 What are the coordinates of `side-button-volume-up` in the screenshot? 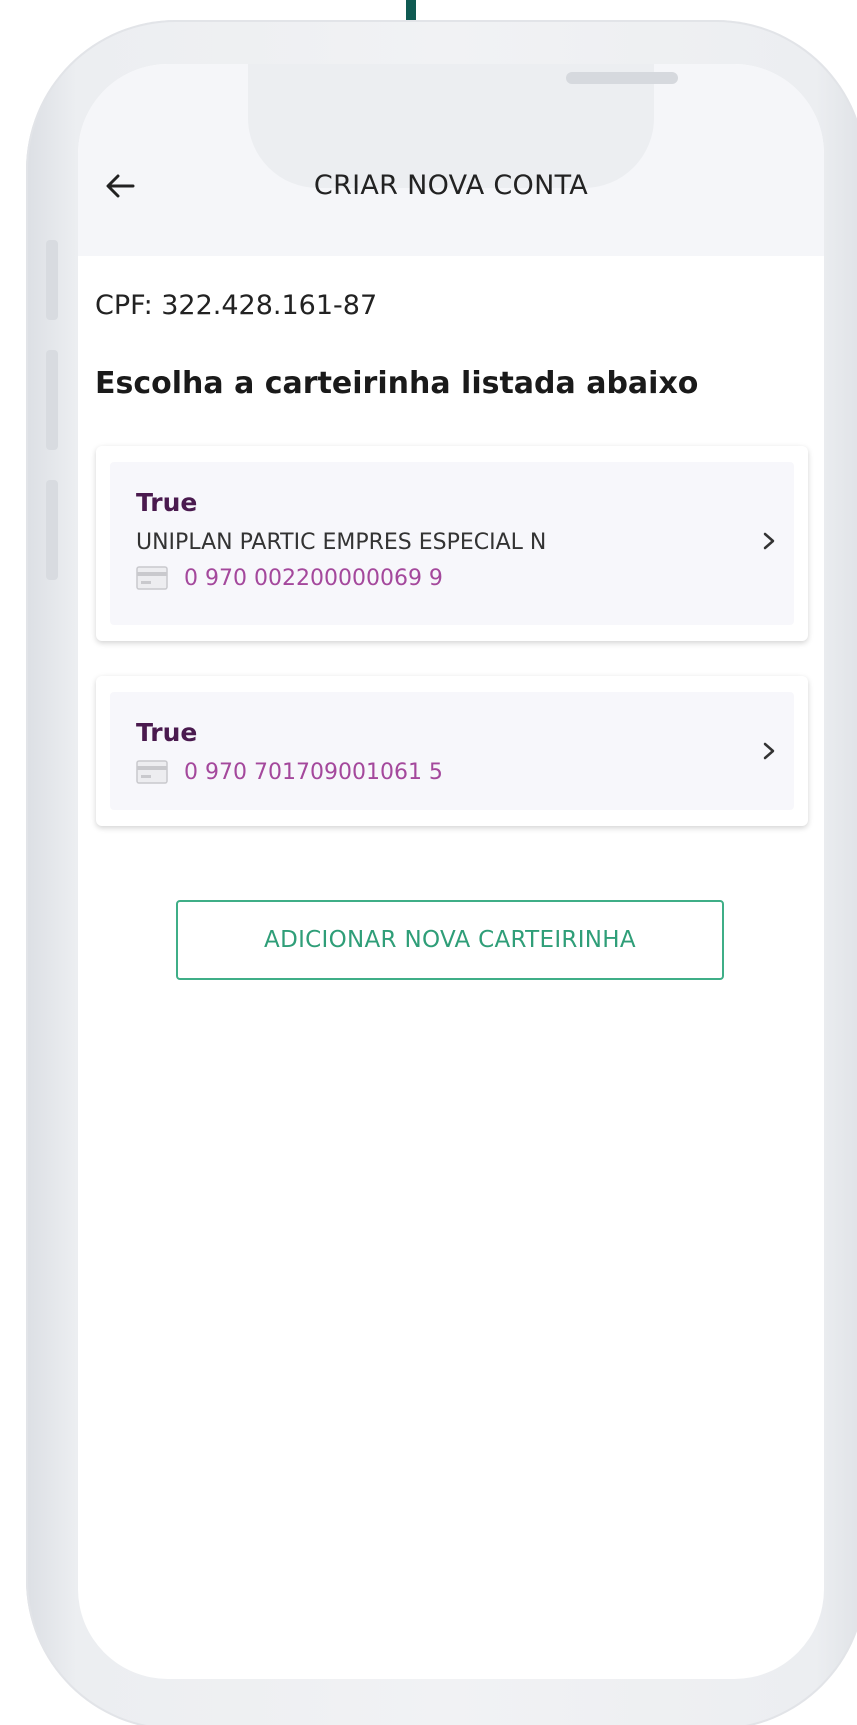 It's located at (52, 400).